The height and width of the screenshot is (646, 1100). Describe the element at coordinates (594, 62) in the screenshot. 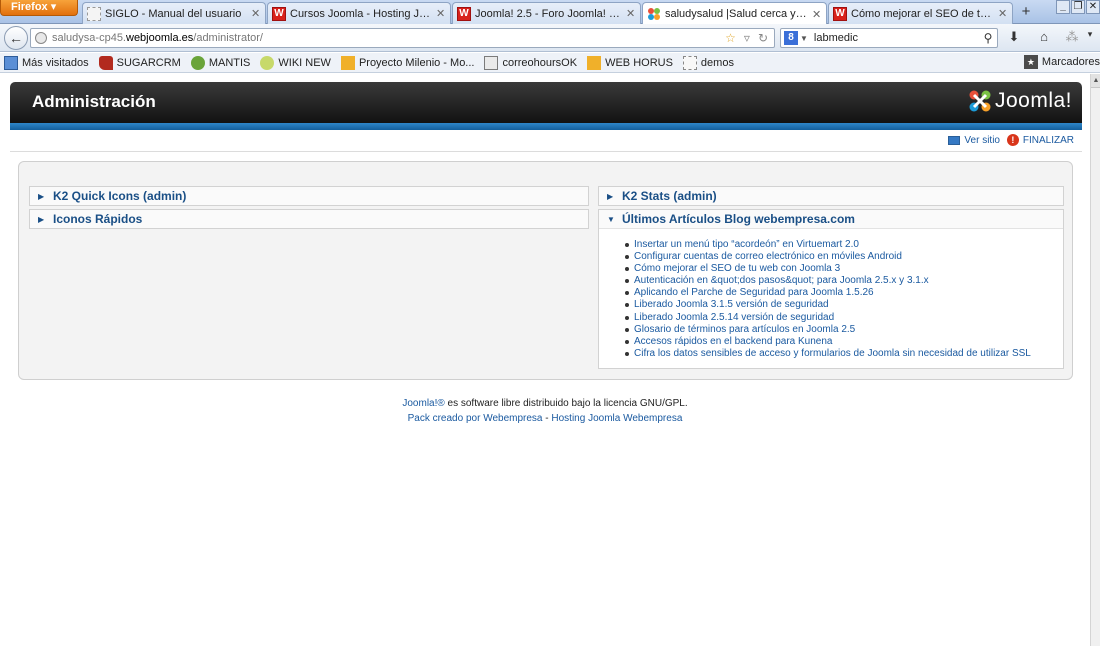

I see `horus-icon` at that location.